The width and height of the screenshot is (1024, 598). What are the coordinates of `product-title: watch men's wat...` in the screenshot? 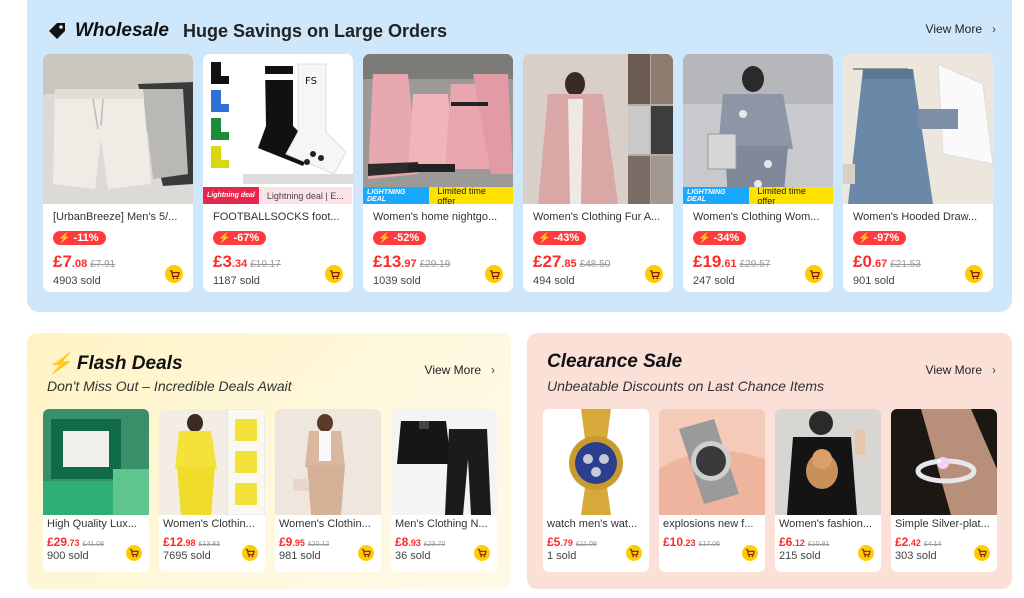 It's located at (597, 524).